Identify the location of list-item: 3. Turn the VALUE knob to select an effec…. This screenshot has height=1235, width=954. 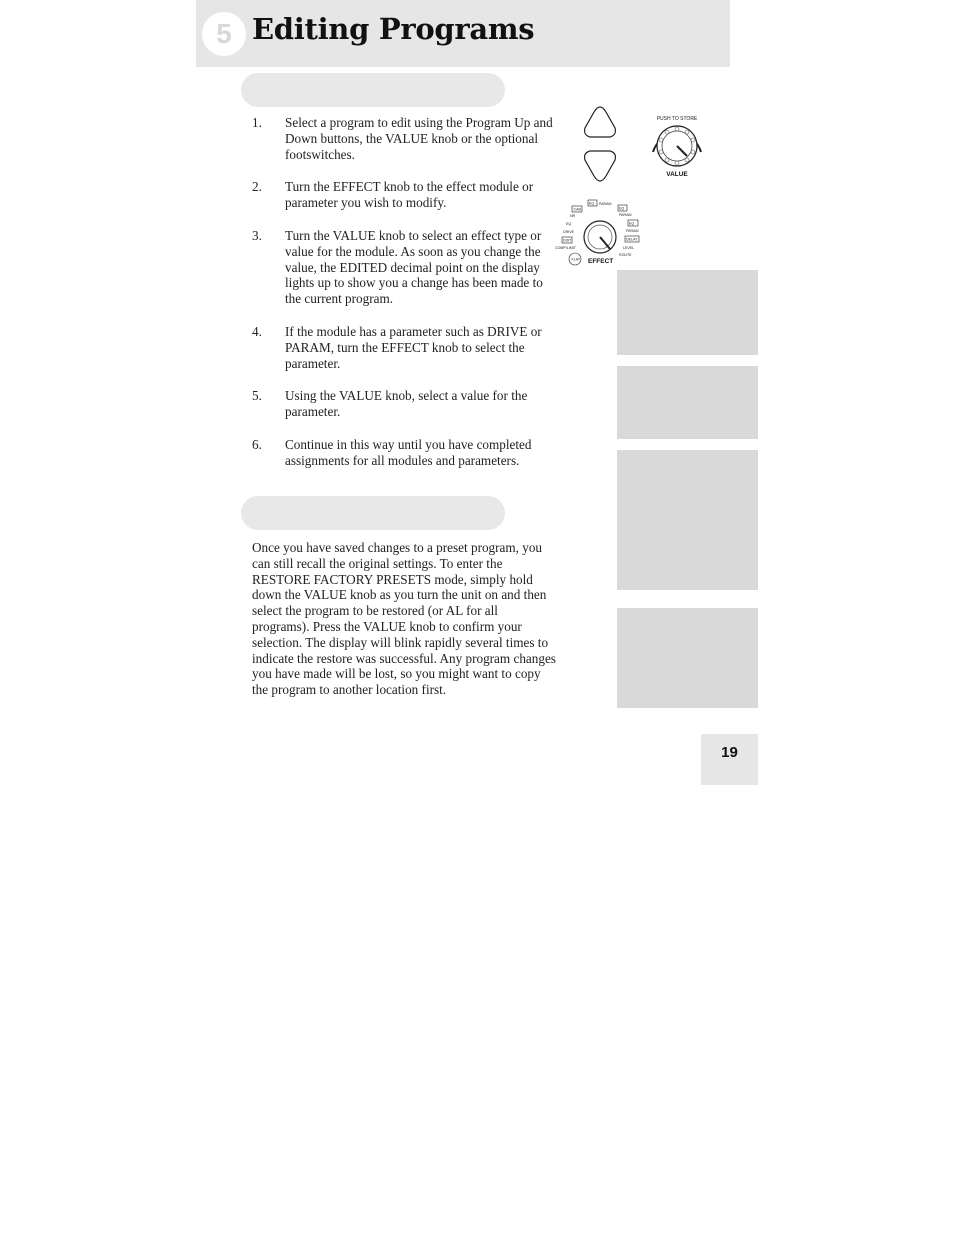
(409, 267).